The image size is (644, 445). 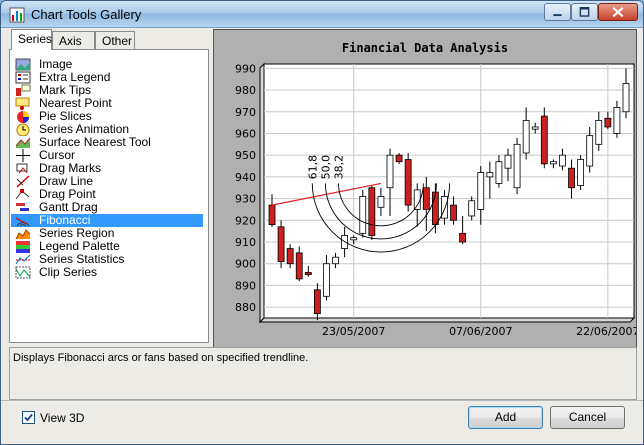 I want to click on chart-floor, so click(x=447, y=320).